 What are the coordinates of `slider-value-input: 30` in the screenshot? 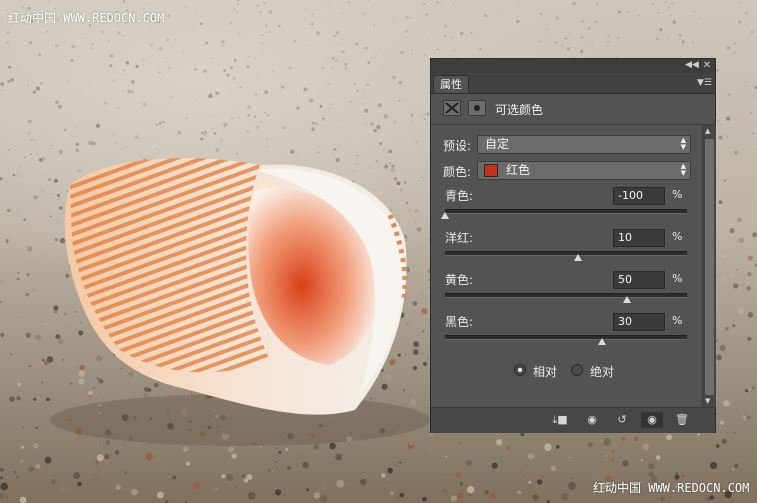 It's located at (639, 322).